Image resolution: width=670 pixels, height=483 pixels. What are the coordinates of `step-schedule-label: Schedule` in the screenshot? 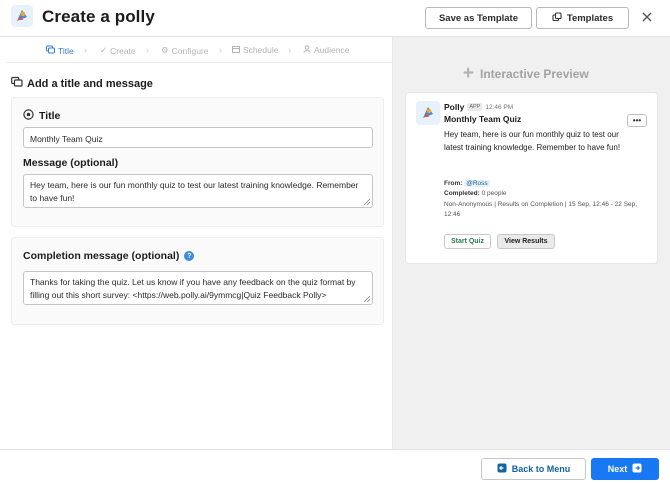 It's located at (261, 50).